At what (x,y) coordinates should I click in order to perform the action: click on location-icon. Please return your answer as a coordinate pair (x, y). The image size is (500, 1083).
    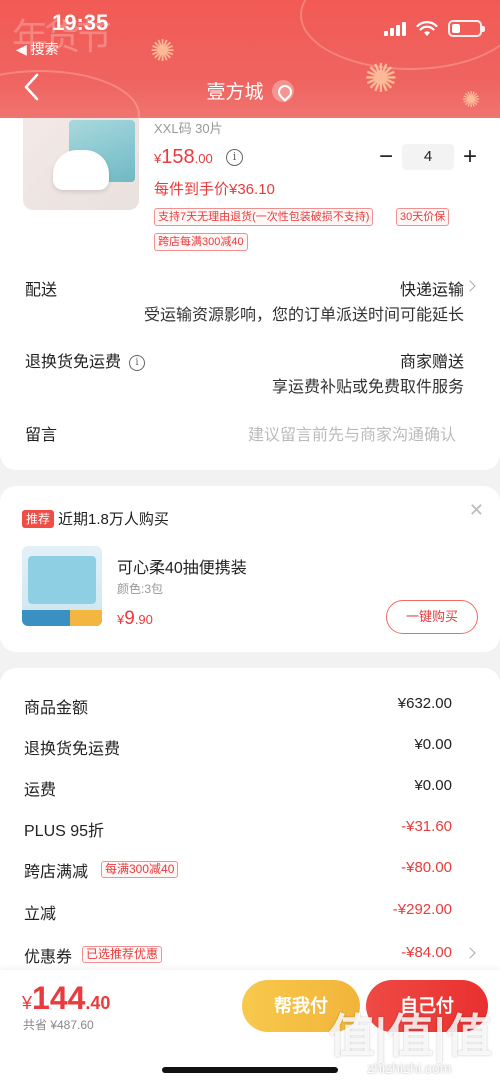
    Looking at the image, I should click on (282, 90).